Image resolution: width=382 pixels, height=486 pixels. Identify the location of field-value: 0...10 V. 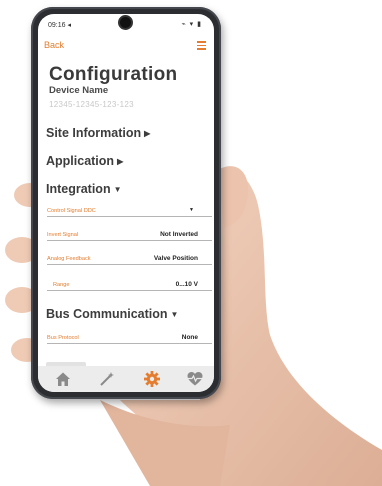
(186, 284).